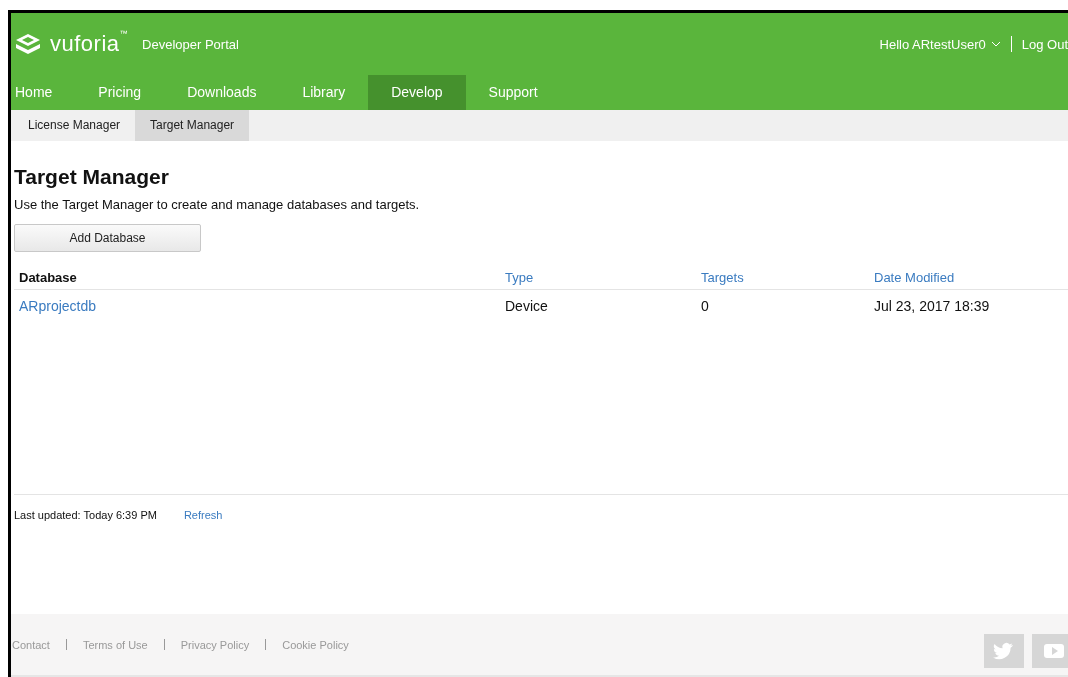 This screenshot has height=677, width=1068. What do you see at coordinates (932, 44) in the screenshot?
I see `user-greeting: Hello ARtestUser0` at bounding box center [932, 44].